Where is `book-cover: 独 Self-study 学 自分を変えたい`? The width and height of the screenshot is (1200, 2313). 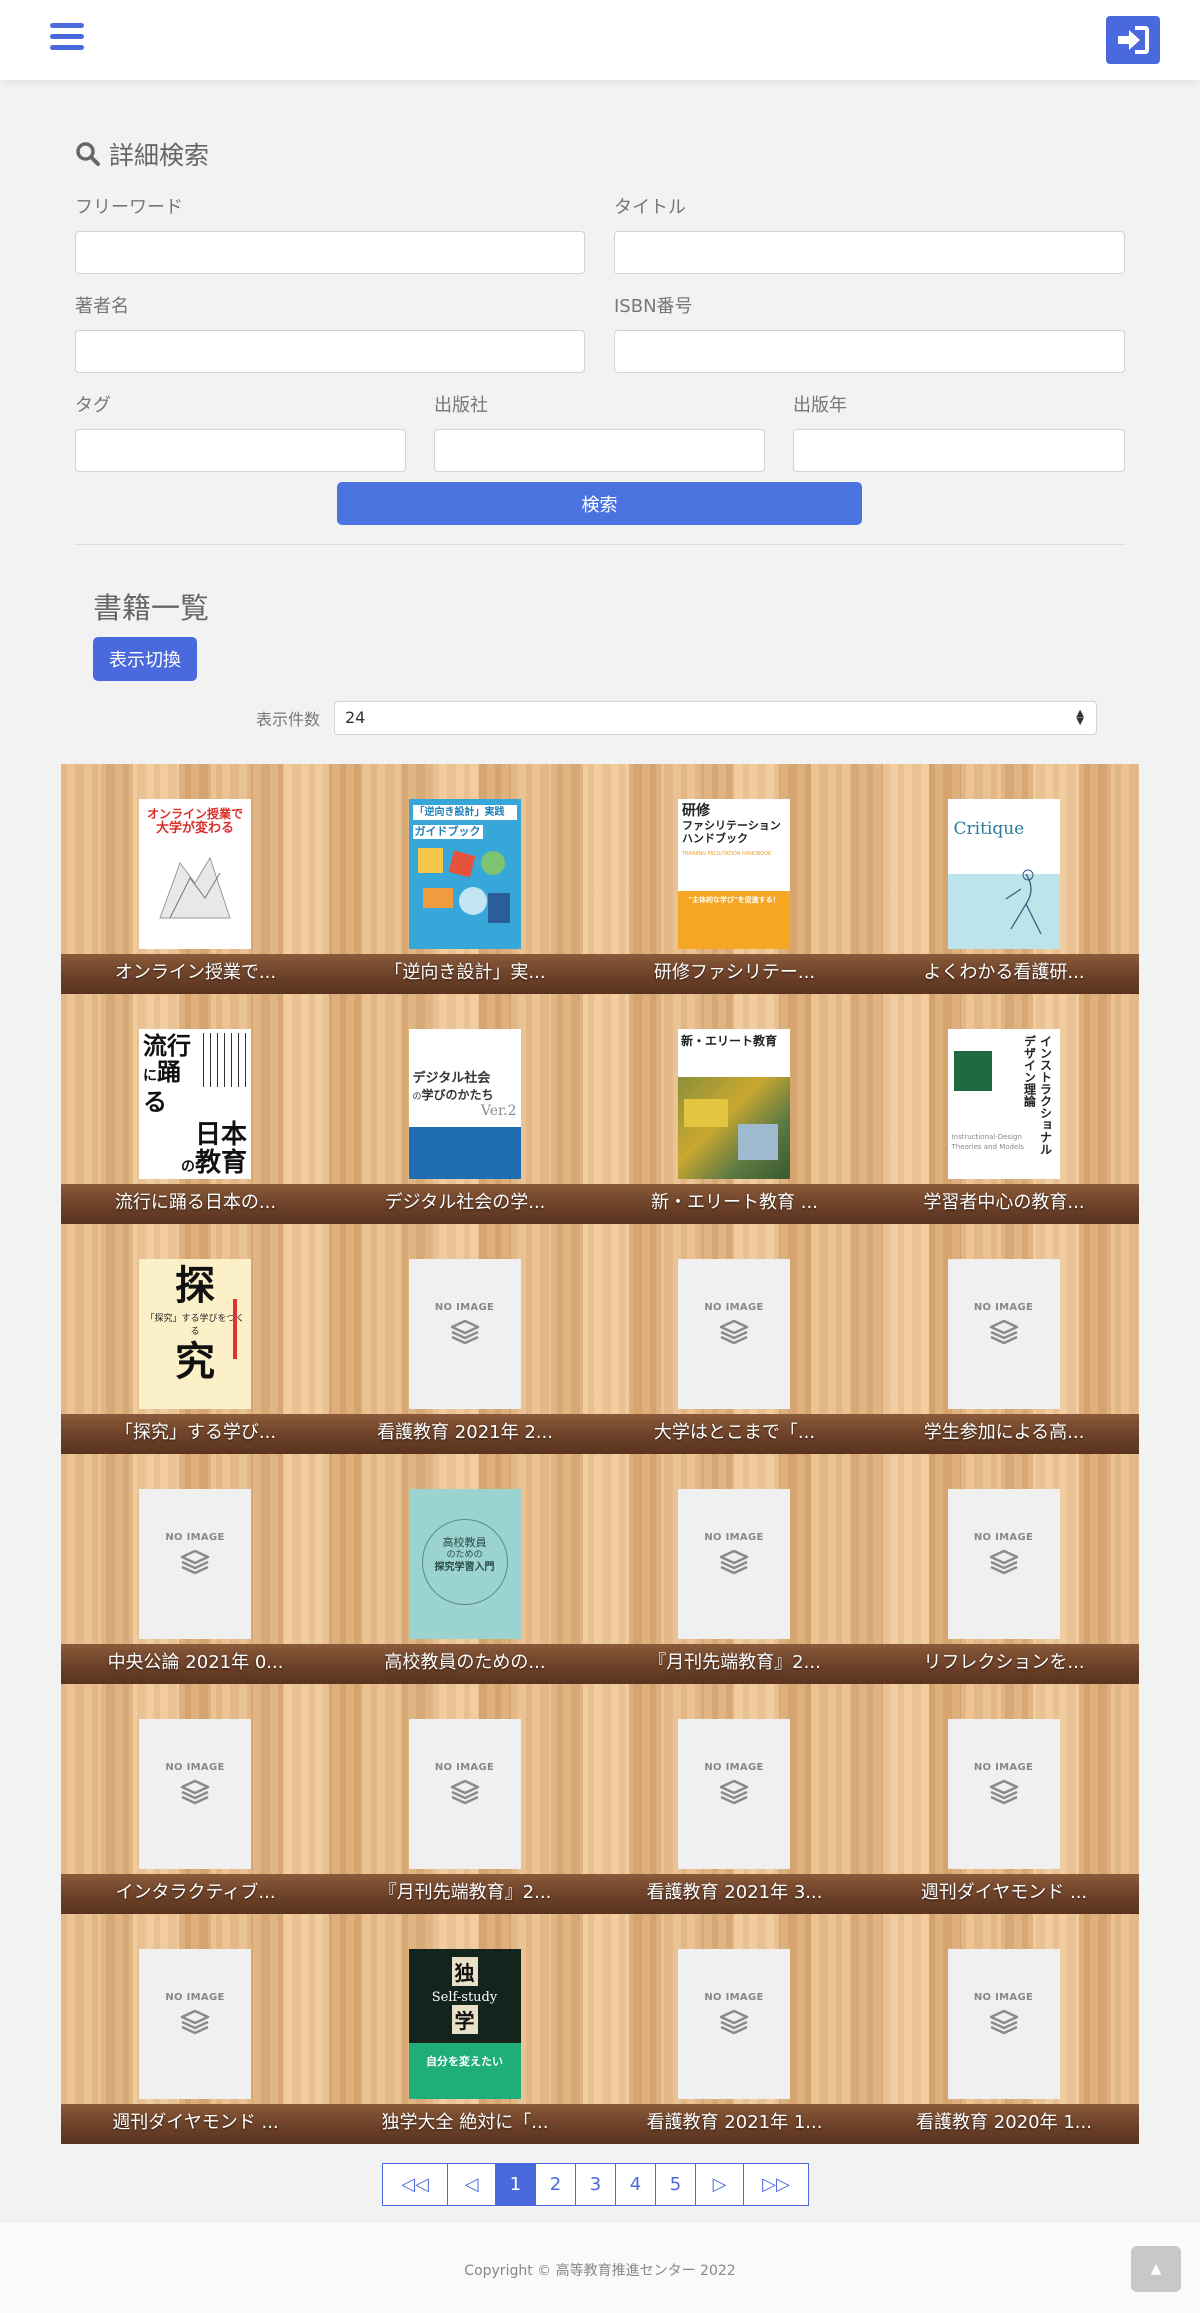 book-cover: 独 Self-study 学 自分を変えたい is located at coordinates (464, 2024).